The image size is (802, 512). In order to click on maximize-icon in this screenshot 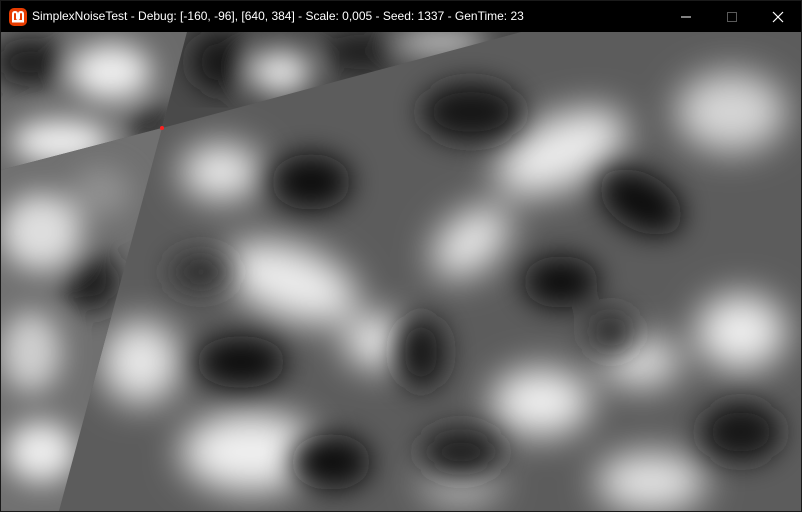, I will do `click(732, 16)`.